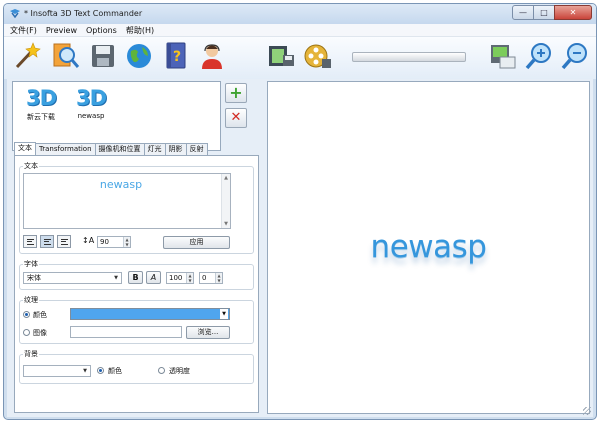 This screenshot has height=423, width=600. I want to click on menu-file: 文件(F), so click(23, 30).